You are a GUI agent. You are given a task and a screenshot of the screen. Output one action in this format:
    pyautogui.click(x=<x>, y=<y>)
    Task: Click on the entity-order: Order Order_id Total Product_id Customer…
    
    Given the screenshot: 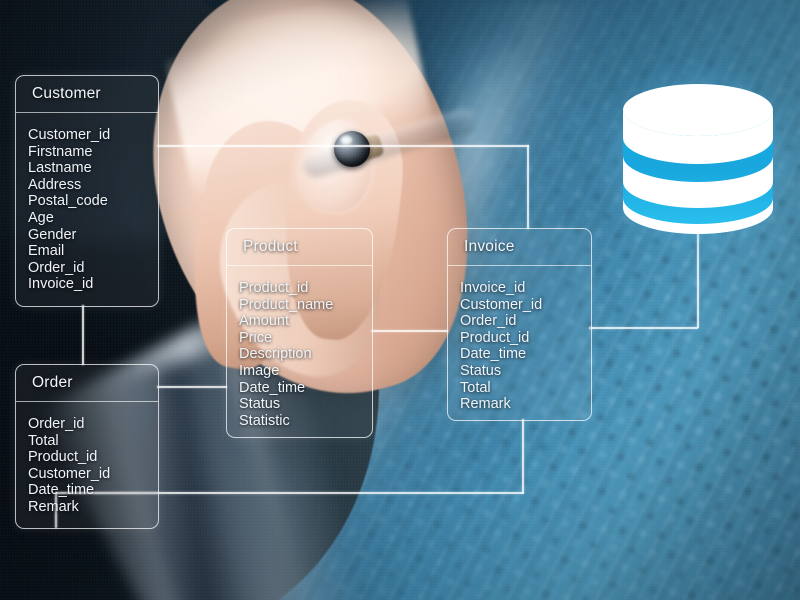 What is the action you would take?
    pyautogui.click(x=87, y=446)
    